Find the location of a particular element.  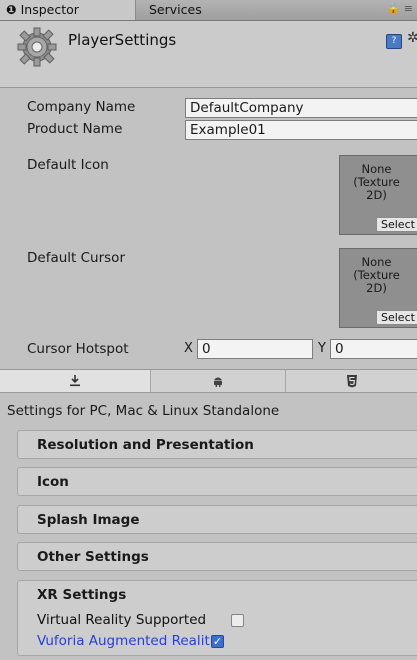

inspector-header: PlayerSettings ? ✲ is located at coordinates (208, 54).